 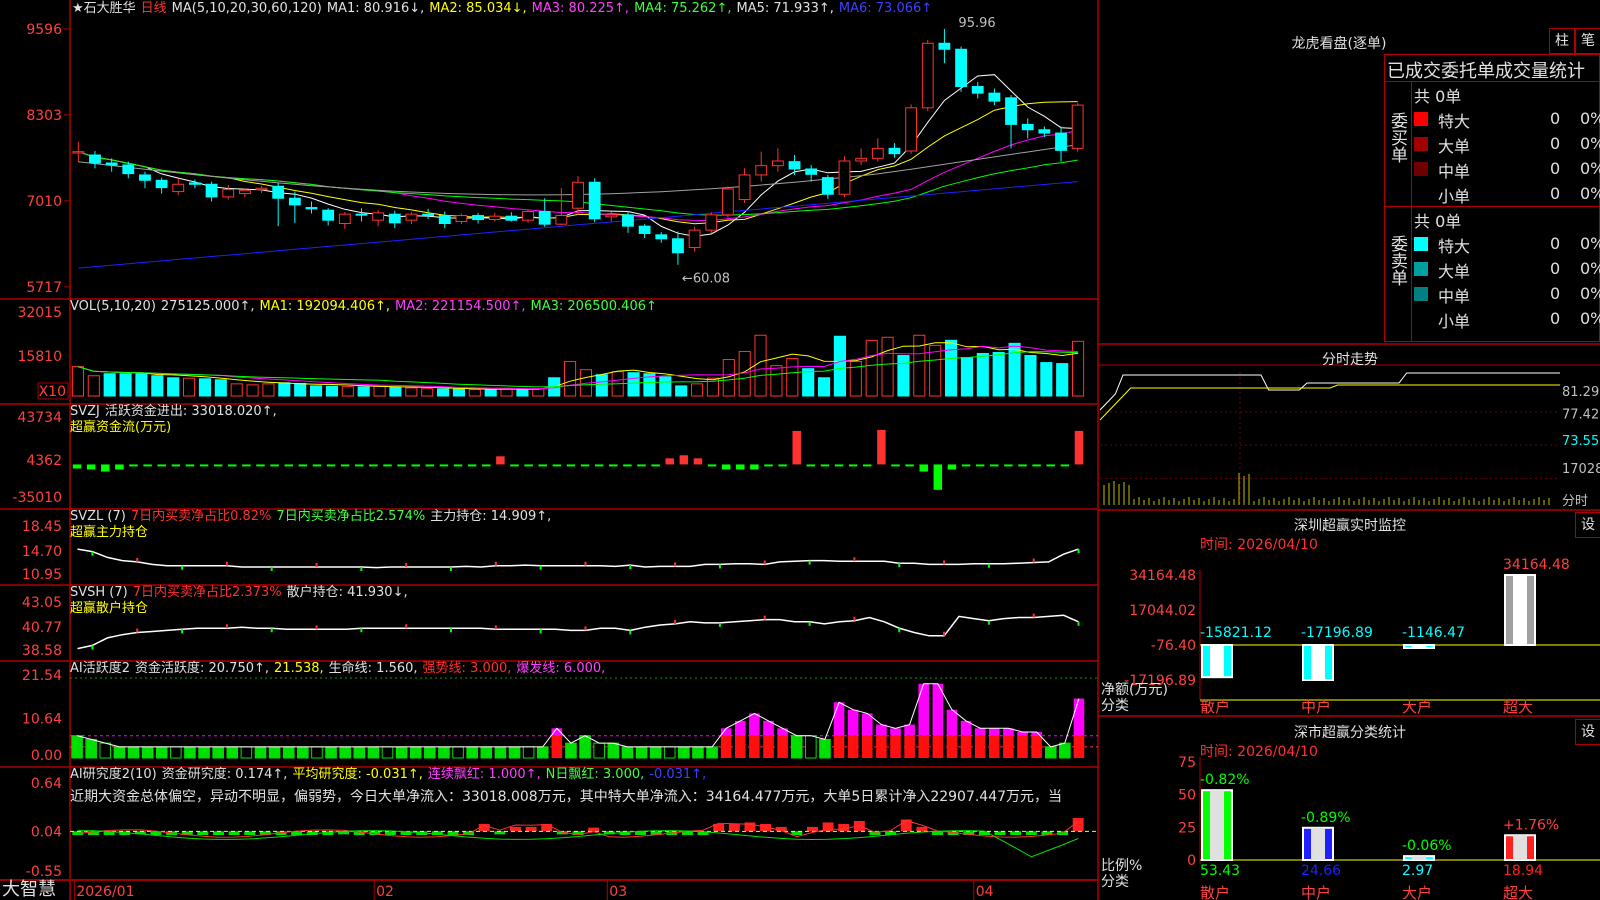 What do you see at coordinates (104, 8) in the screenshot?
I see `stock-name: ★石大胜华` at bounding box center [104, 8].